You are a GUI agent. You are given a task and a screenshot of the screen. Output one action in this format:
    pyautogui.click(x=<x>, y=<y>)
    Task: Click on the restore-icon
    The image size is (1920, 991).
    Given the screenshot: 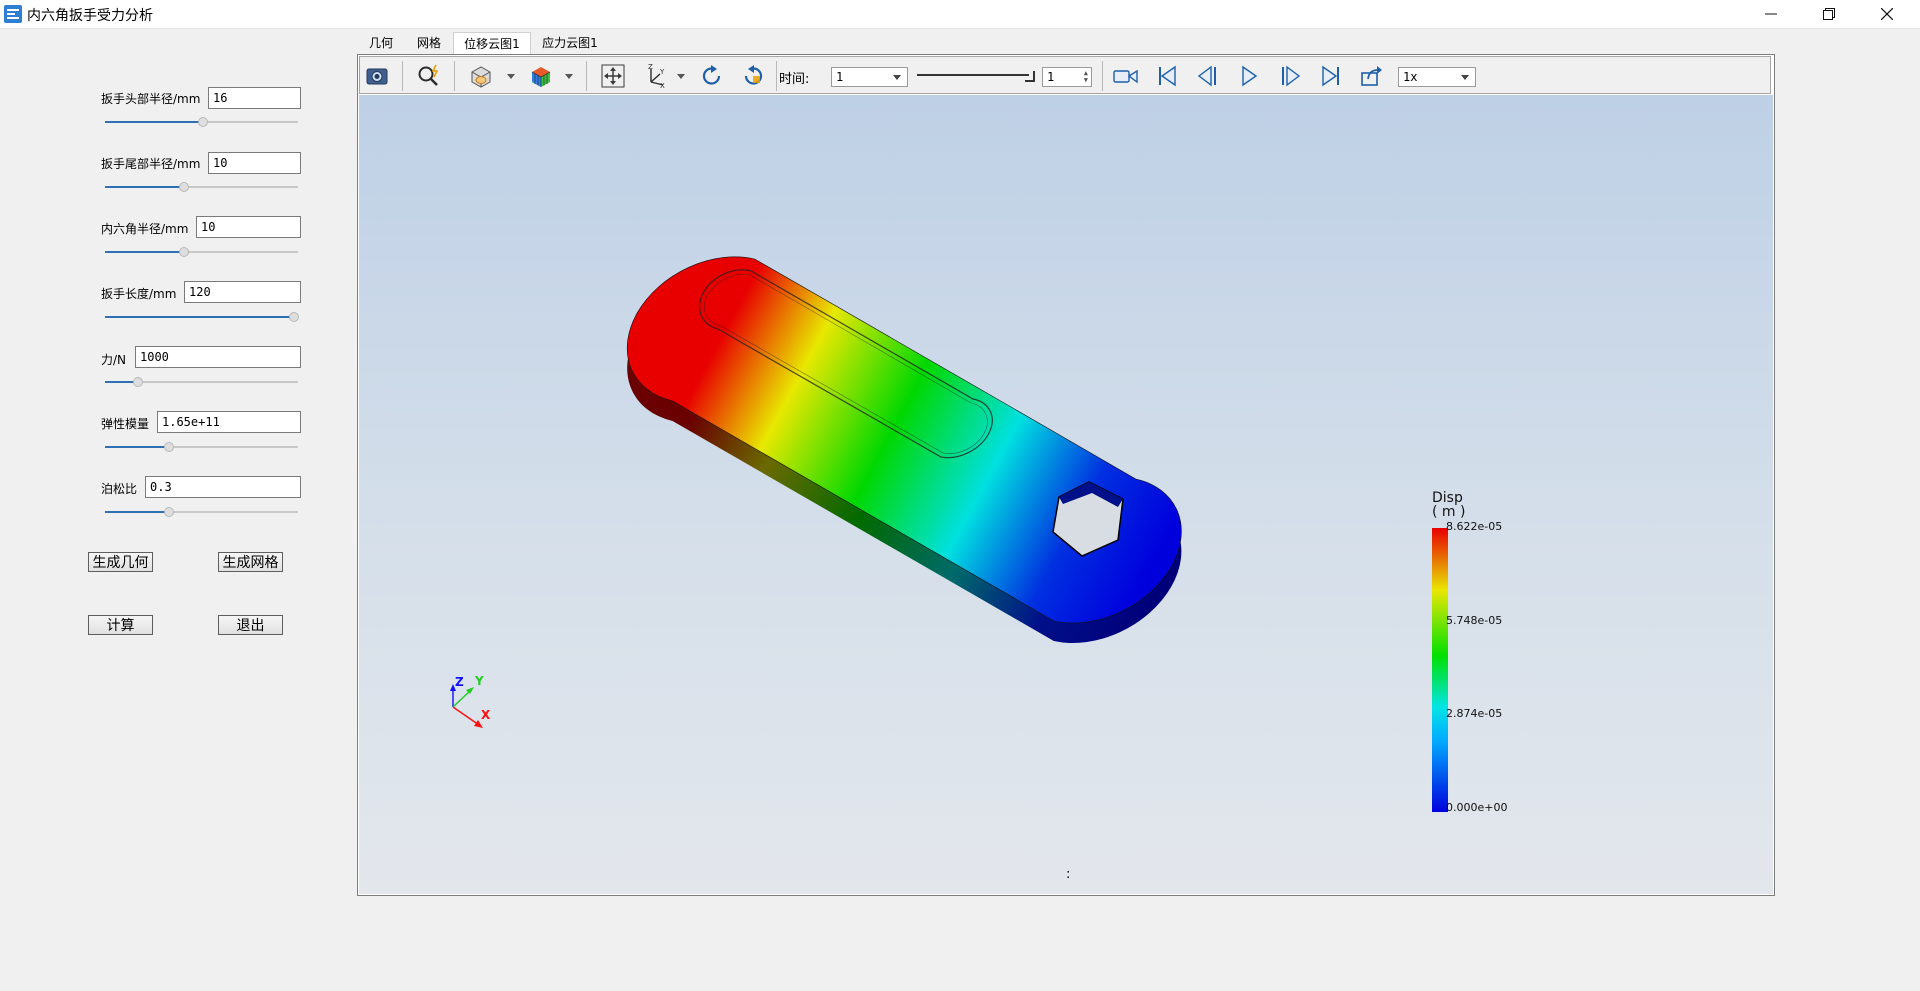 What is the action you would take?
    pyautogui.click(x=1829, y=14)
    